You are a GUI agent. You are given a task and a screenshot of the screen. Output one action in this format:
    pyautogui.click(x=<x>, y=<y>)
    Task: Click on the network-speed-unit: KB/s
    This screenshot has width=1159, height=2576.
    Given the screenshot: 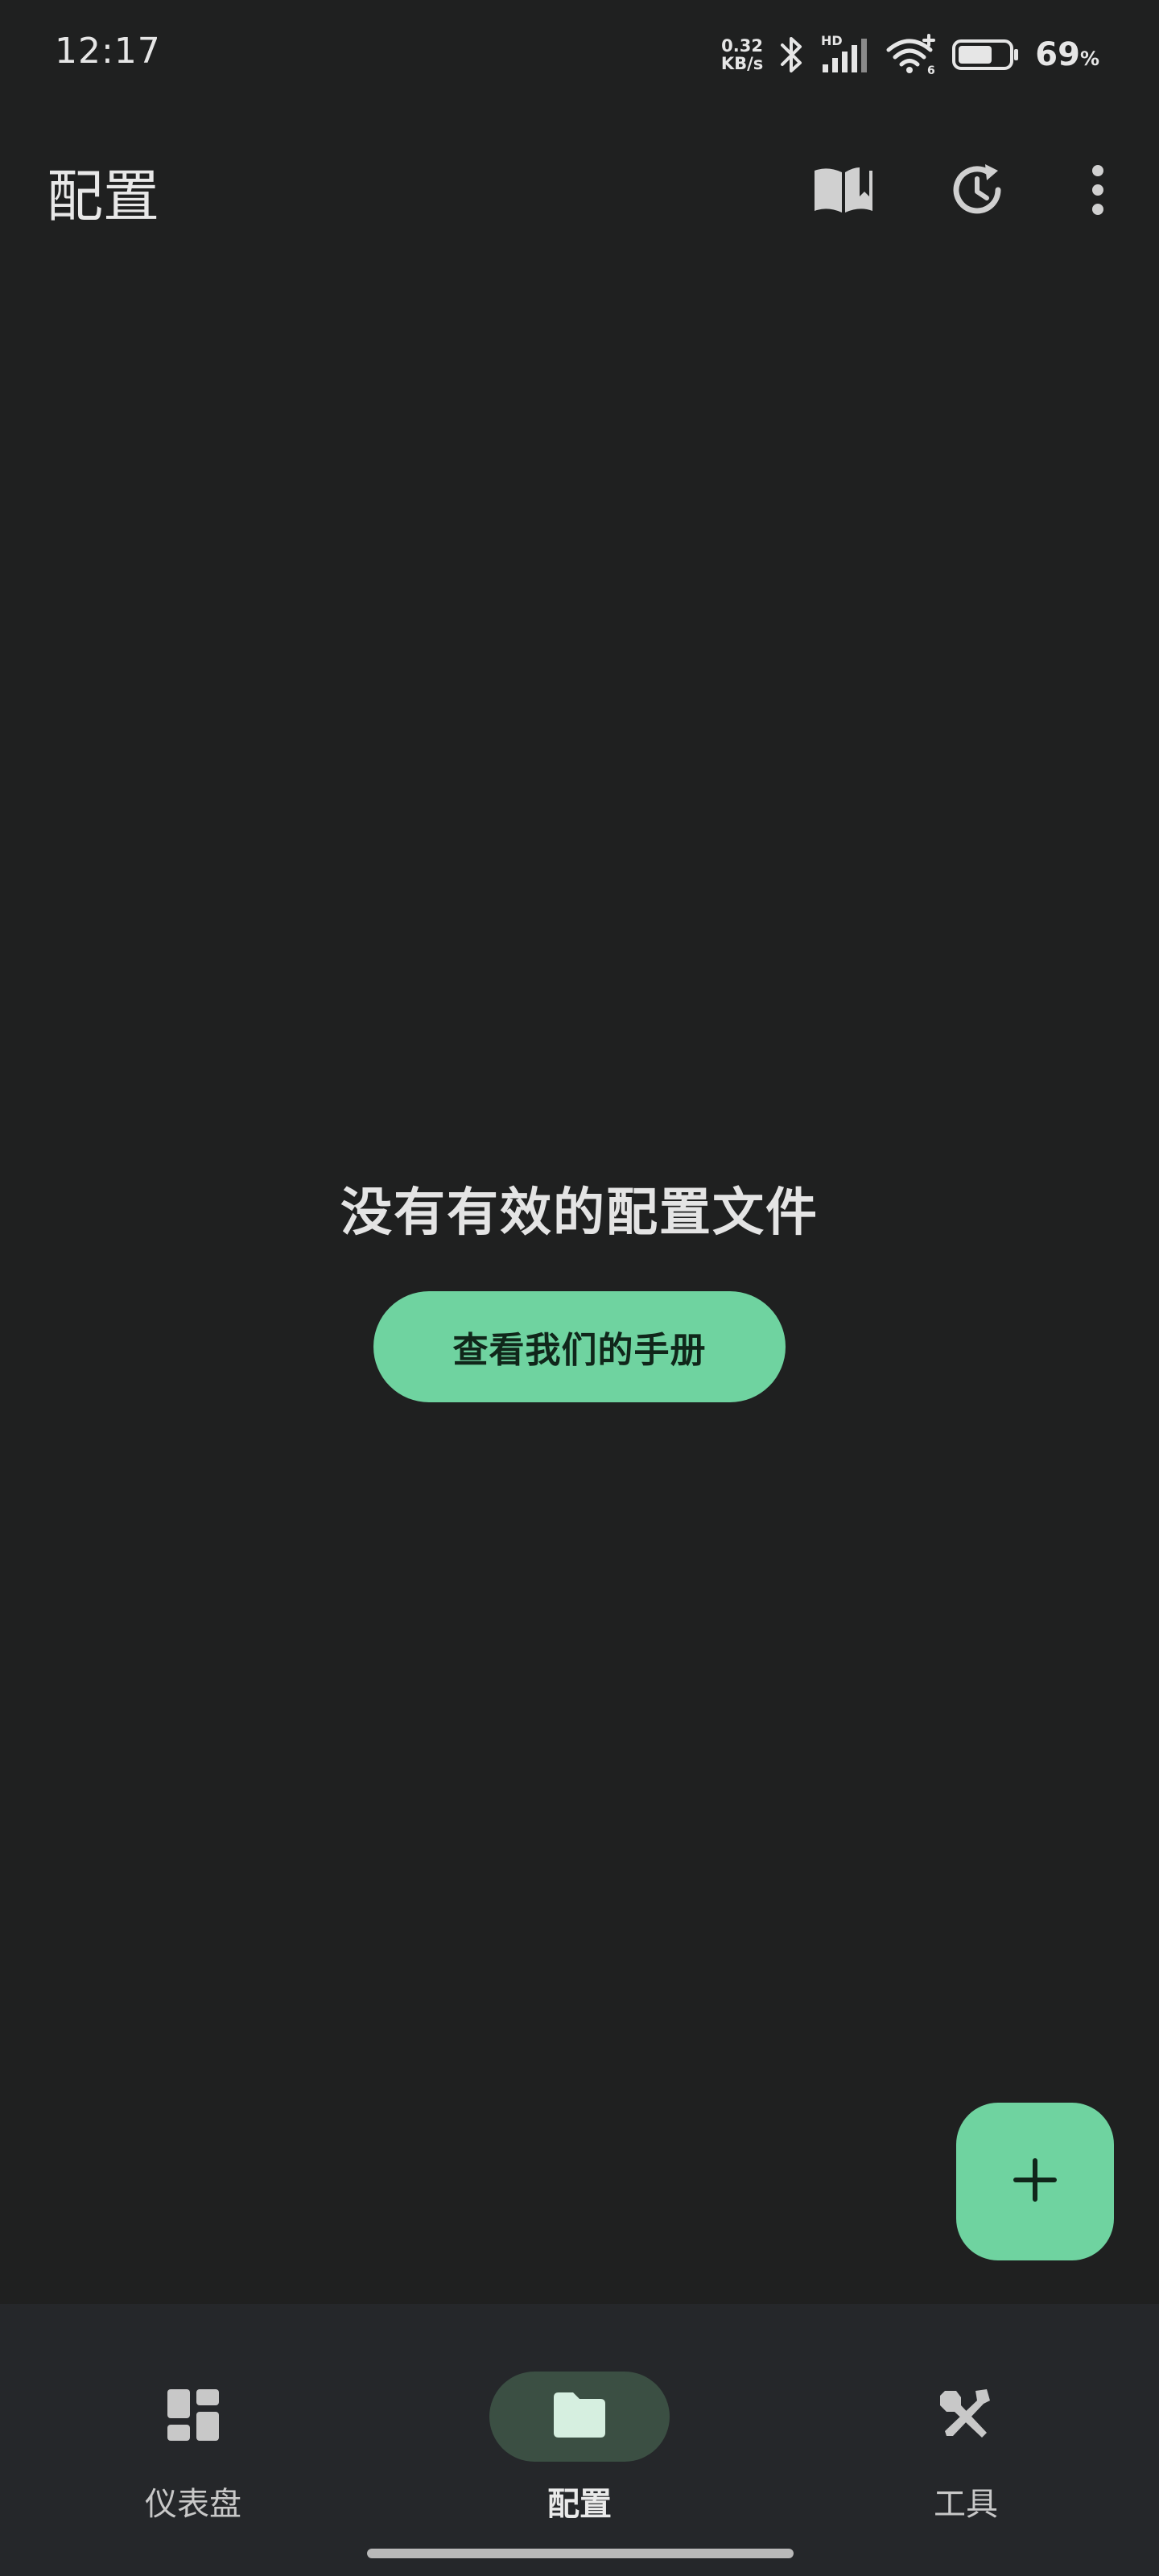 What is the action you would take?
    pyautogui.click(x=742, y=63)
    